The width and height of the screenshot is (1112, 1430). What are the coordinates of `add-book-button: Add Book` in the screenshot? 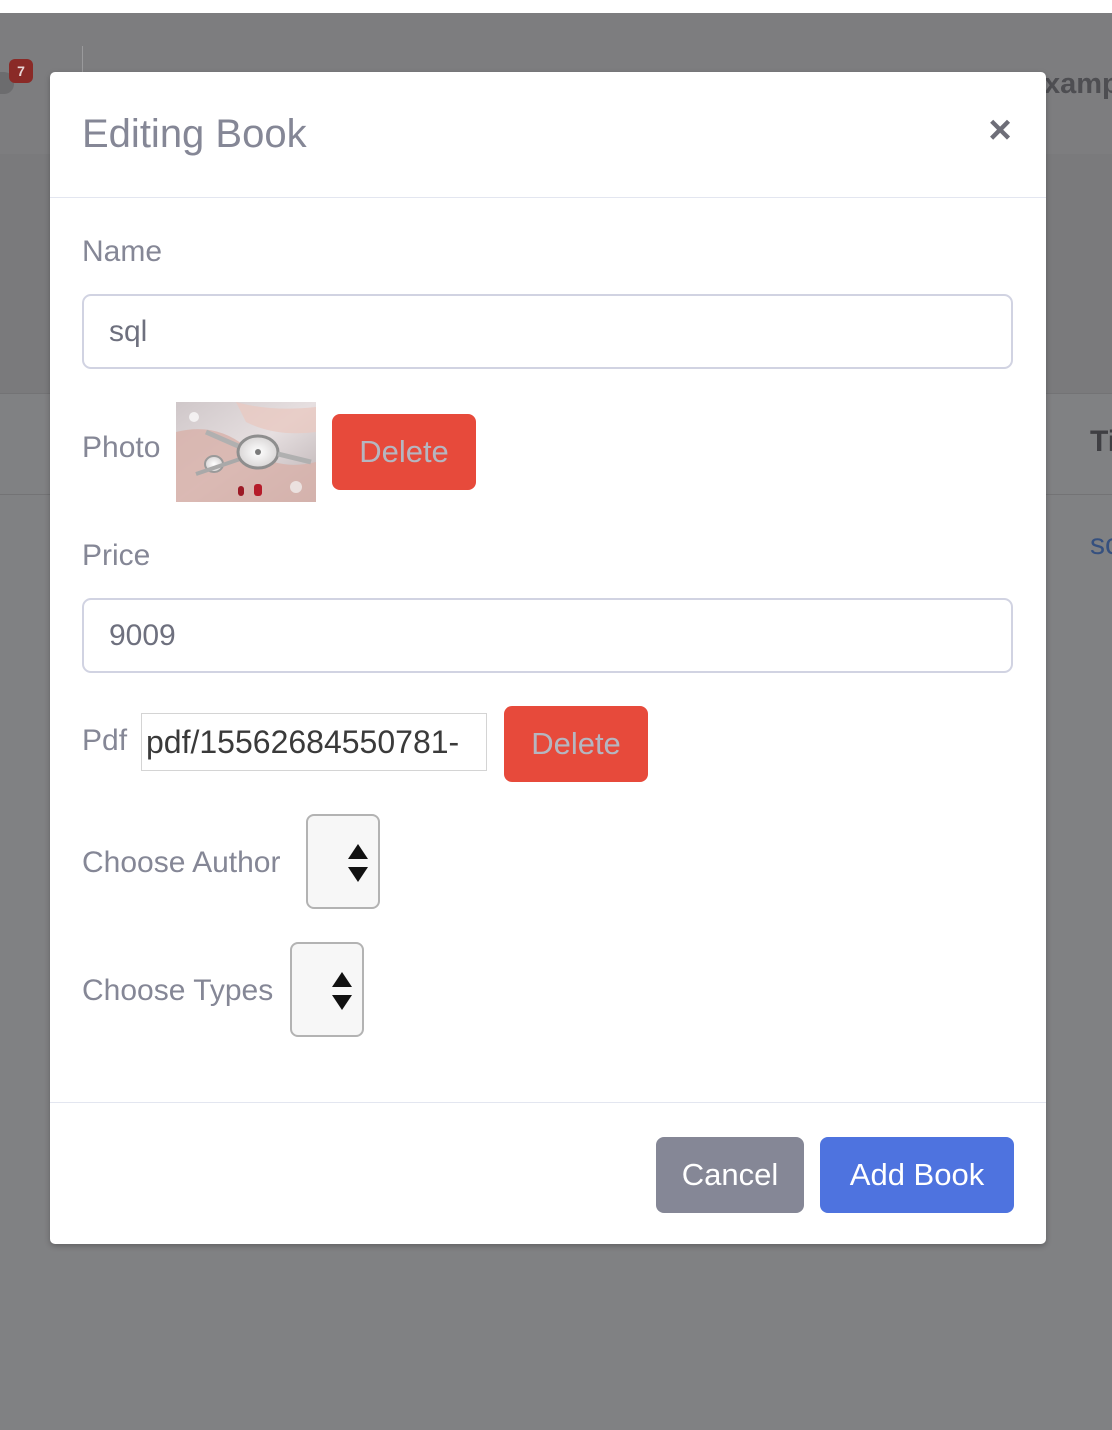 It's located at (917, 1175).